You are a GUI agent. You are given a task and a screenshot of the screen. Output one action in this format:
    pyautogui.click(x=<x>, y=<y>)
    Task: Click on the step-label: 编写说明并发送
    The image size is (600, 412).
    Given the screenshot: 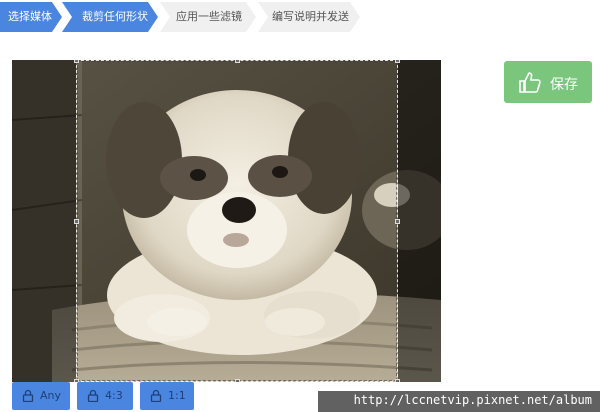 What is the action you would take?
    pyautogui.click(x=310, y=16)
    